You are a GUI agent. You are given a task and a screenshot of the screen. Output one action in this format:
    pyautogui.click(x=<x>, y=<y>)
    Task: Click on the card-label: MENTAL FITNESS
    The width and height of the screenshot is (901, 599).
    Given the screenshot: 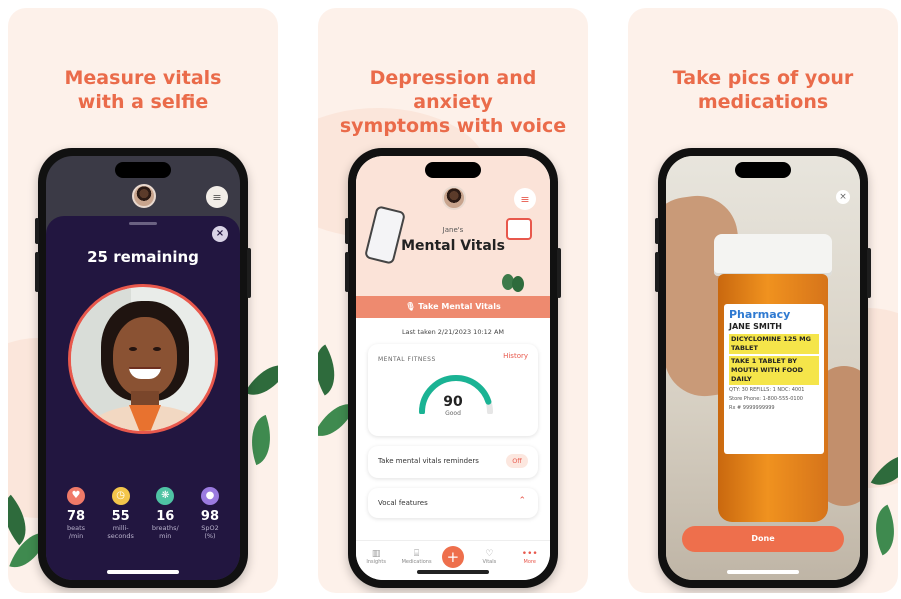 What is the action you would take?
    pyautogui.click(x=407, y=359)
    